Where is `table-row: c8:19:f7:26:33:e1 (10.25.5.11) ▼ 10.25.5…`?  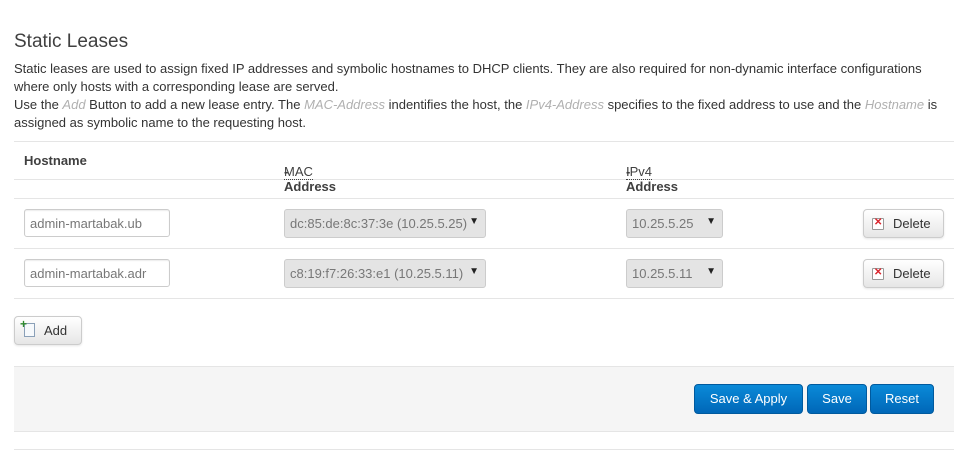 table-row: c8:19:f7:26:33:e1 (10.25.5.11) ▼ 10.25.5… is located at coordinates (484, 274).